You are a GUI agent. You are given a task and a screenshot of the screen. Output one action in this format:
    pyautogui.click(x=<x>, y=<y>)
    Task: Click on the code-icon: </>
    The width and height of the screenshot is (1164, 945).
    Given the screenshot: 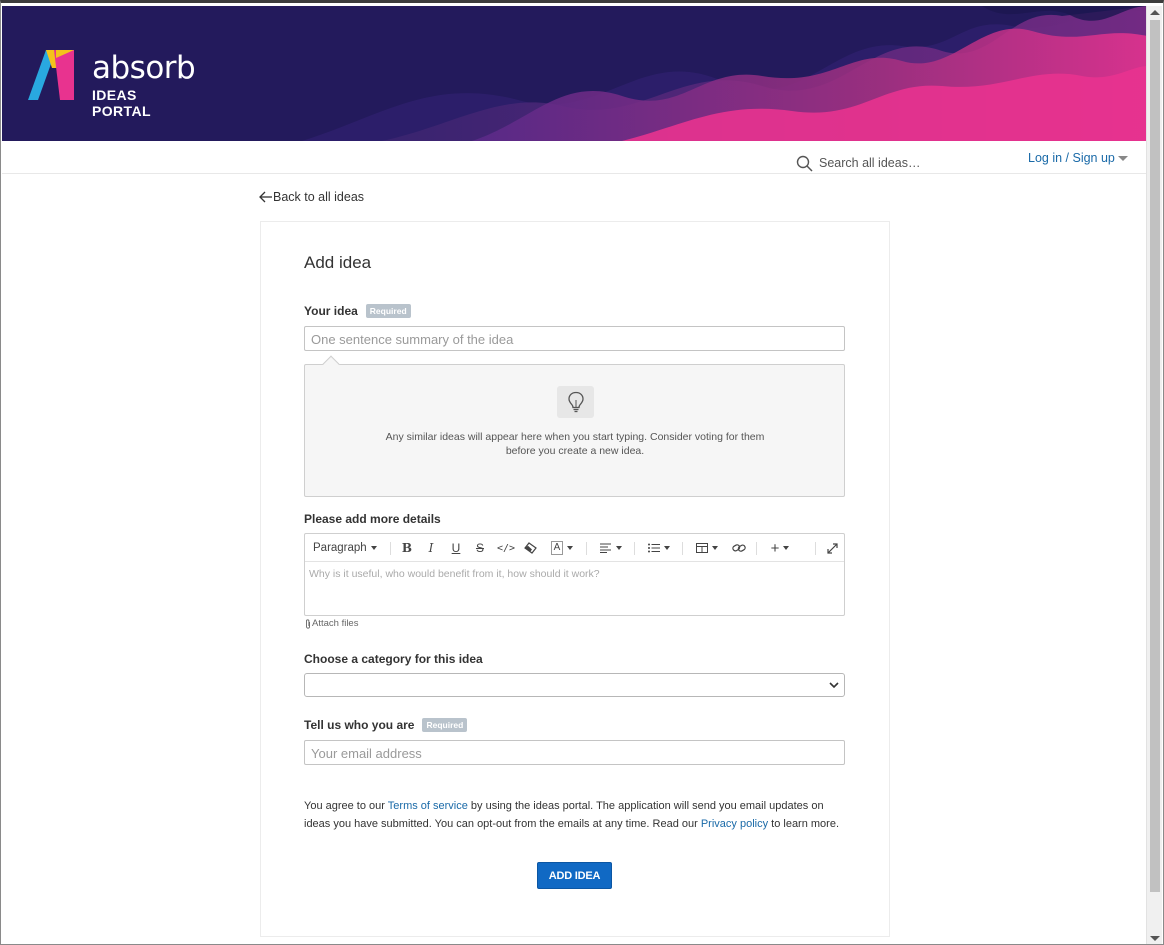 What is the action you would take?
    pyautogui.click(x=506, y=548)
    